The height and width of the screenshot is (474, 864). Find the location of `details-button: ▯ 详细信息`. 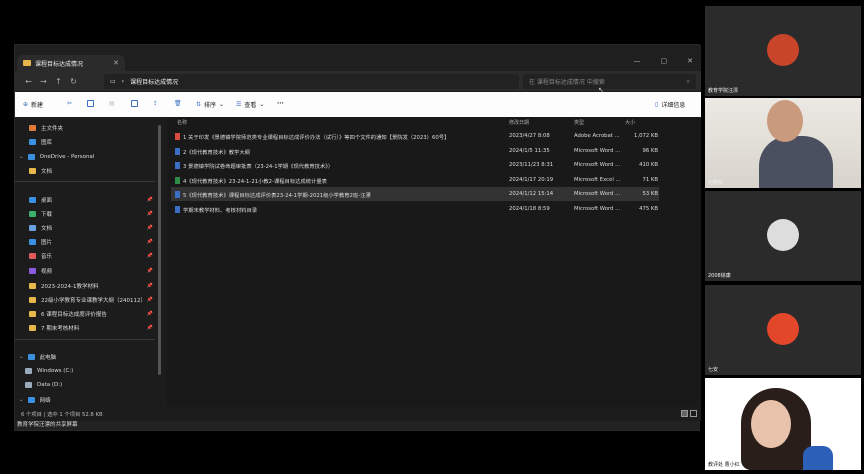

details-button: ▯ 详细信息 is located at coordinates (670, 104).